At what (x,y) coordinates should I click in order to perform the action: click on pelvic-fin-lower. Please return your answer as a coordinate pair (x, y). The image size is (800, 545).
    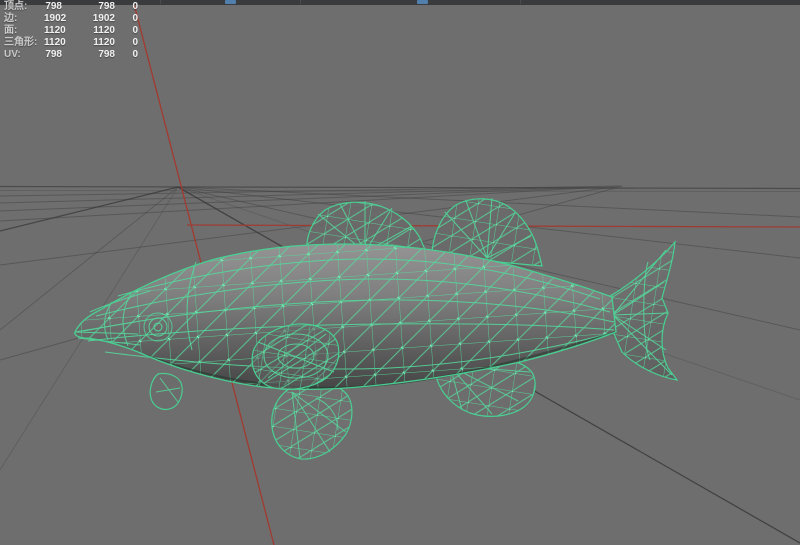
    Looking at the image, I should click on (312, 421).